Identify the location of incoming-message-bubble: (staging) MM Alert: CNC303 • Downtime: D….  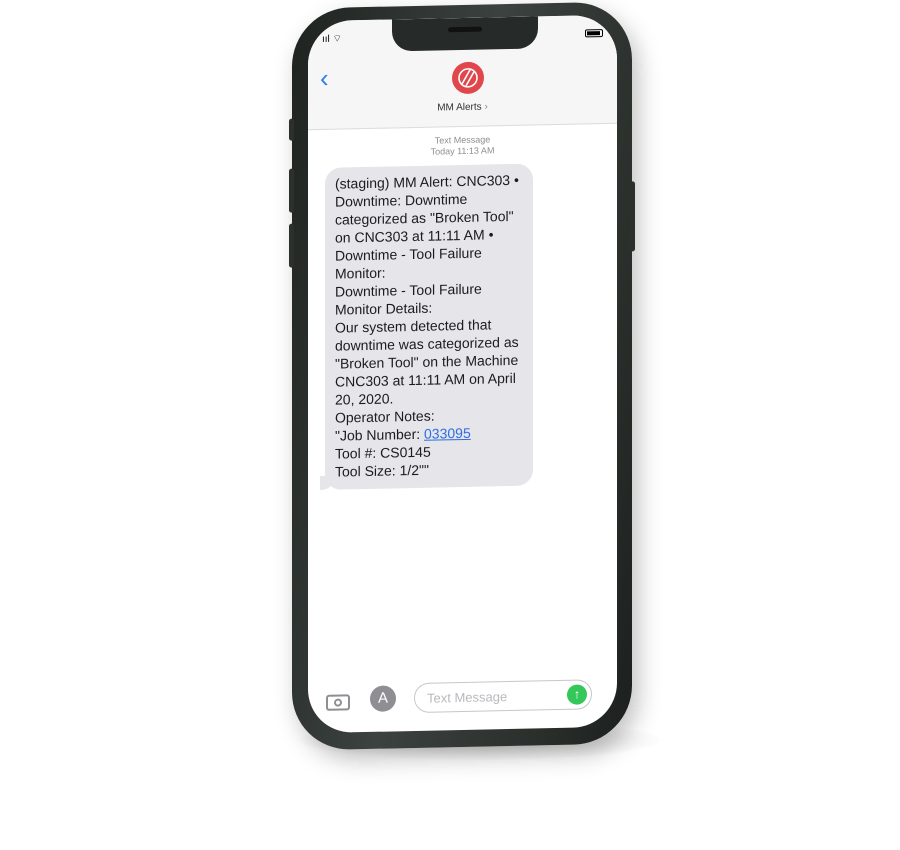
(429, 326).